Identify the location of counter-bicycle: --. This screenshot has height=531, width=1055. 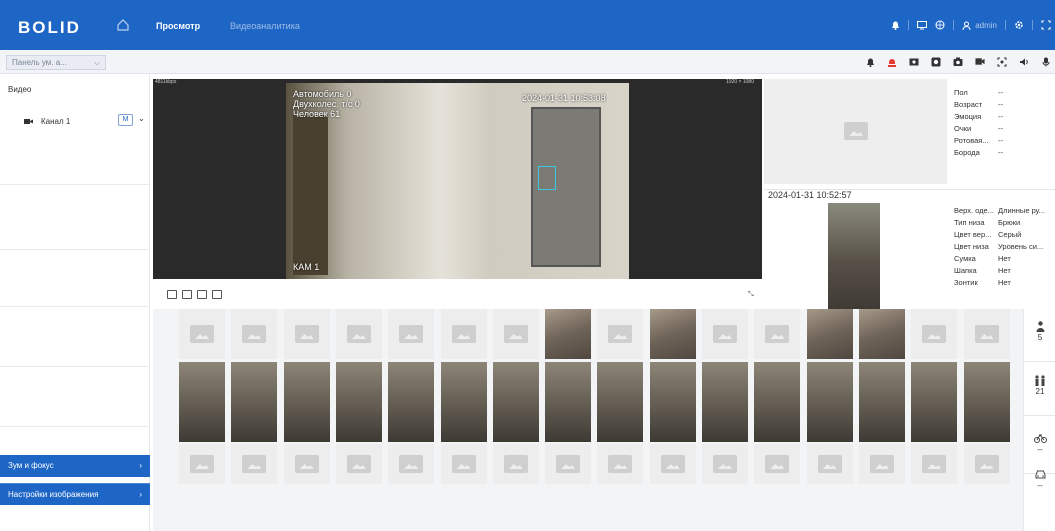
(1039, 443).